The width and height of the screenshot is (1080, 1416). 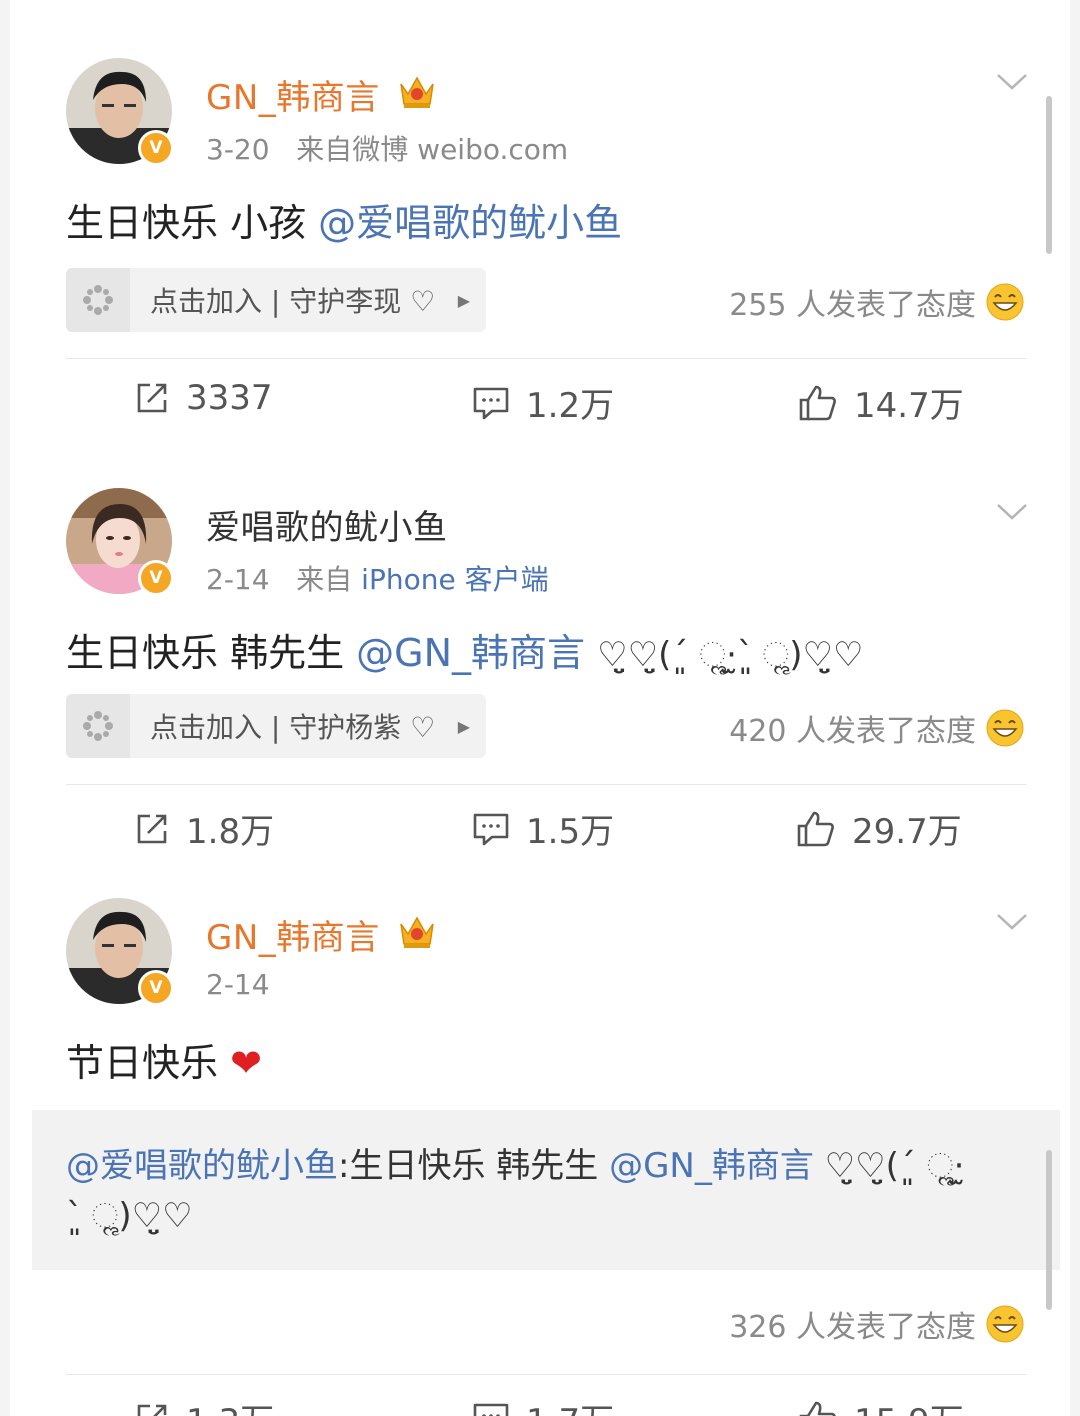 What do you see at coordinates (327, 524) in the screenshot?
I see `author-name: 爱唱歌的鱿小鱼` at bounding box center [327, 524].